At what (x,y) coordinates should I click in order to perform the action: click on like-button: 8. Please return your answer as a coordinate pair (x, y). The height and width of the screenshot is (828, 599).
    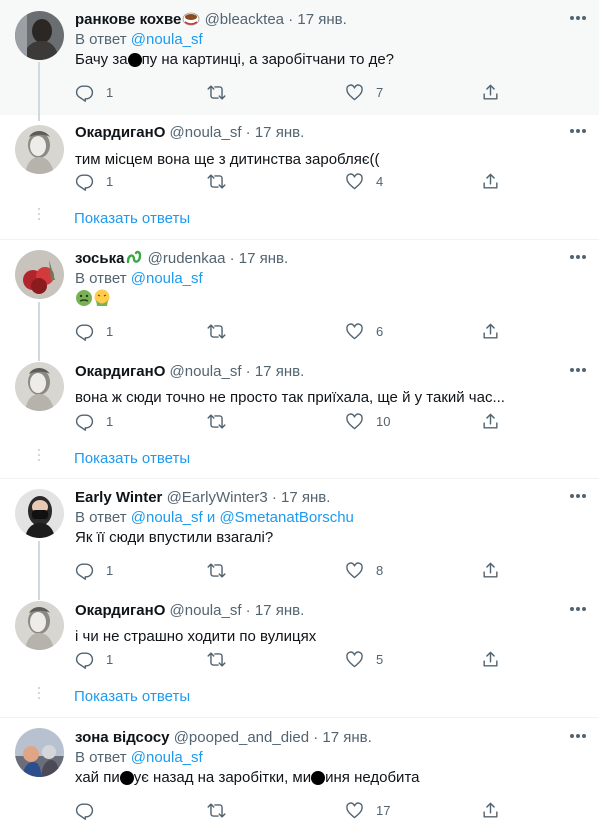
    Looking at the image, I should click on (364, 570).